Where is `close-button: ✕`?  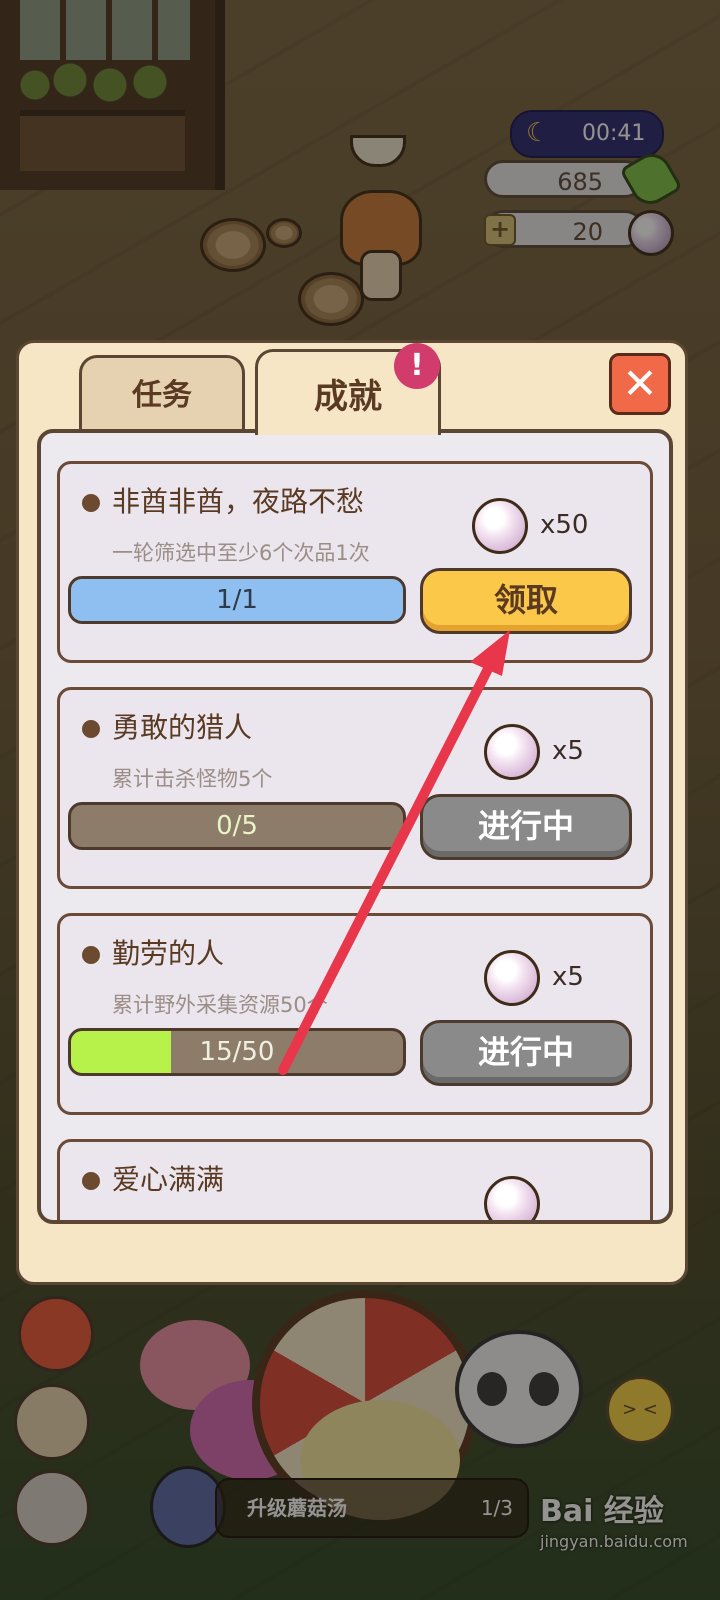 close-button: ✕ is located at coordinates (640, 384).